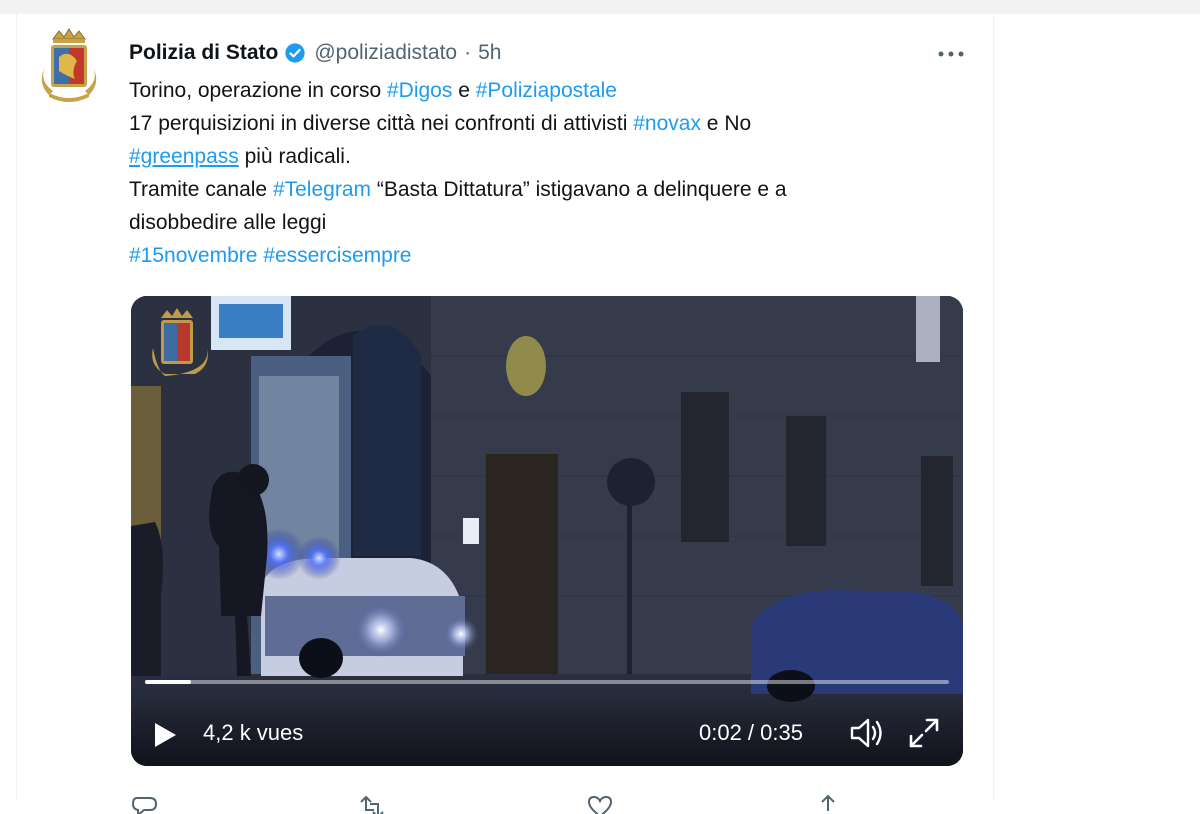 The image size is (1200, 814). Describe the element at coordinates (489, 53) in the screenshot. I see `tweet-time: 5h` at that location.